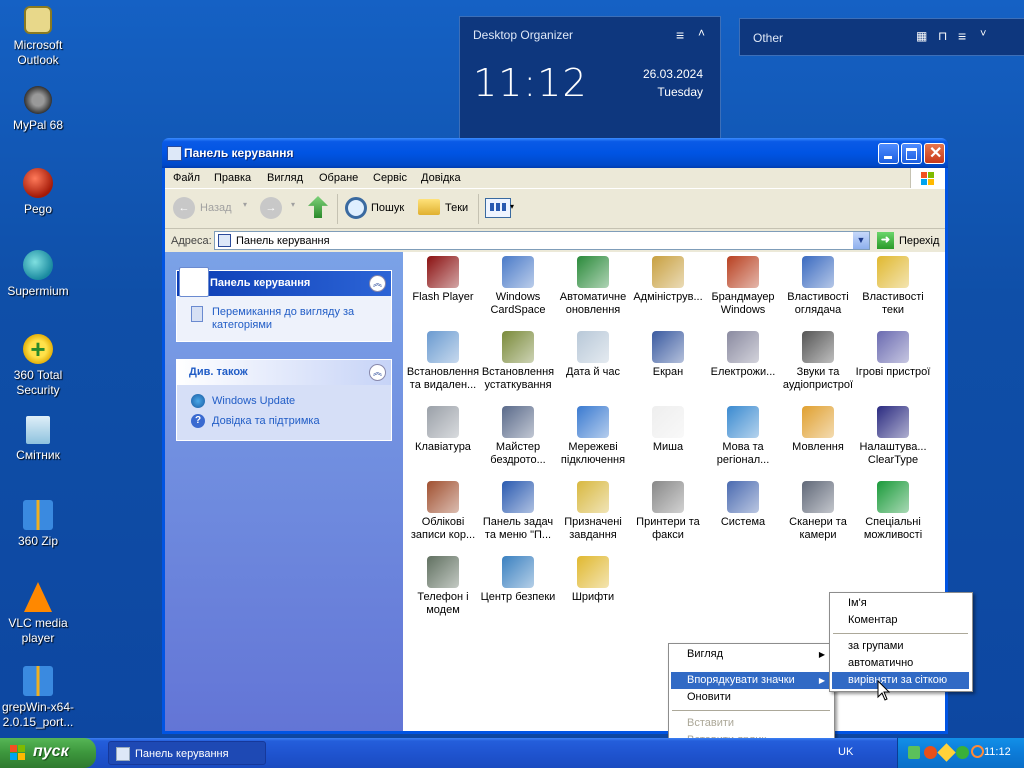 Image resolution: width=1024 pixels, height=768 pixels. I want to click on control-panel-item: Сканери та камери, so click(818, 511).